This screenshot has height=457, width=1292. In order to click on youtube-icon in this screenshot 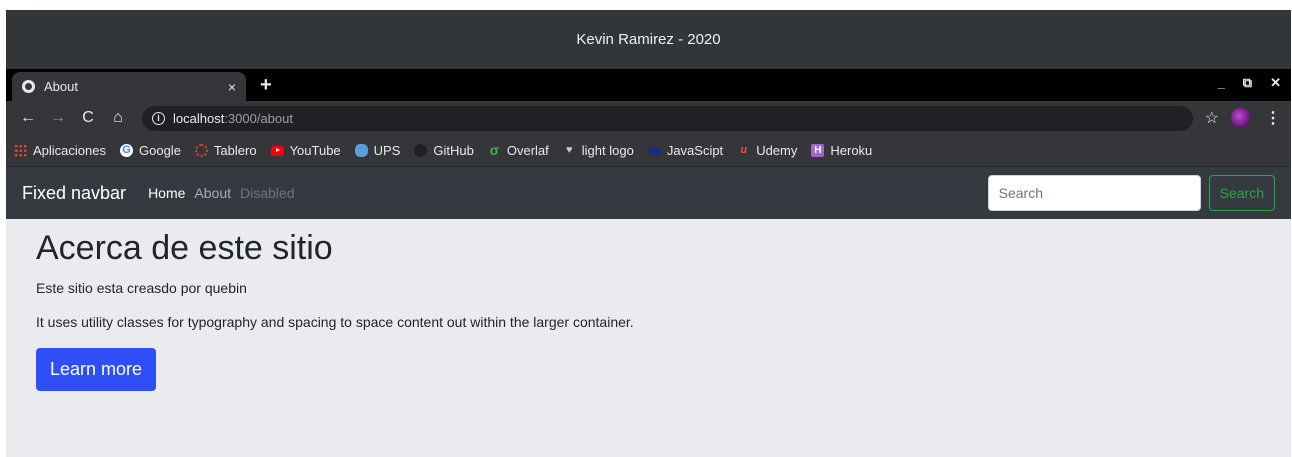, I will do `click(277, 150)`.